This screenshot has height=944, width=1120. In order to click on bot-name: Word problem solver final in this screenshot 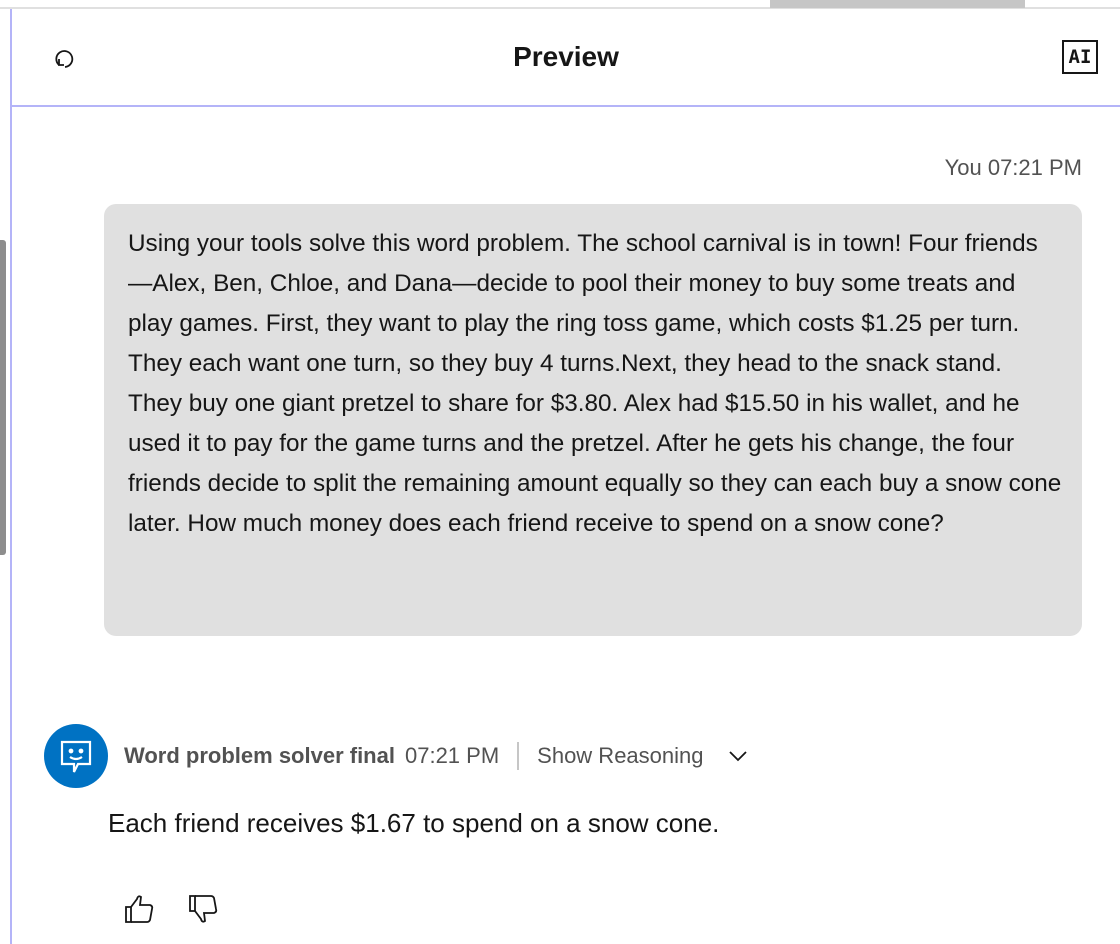, I will do `click(259, 755)`.